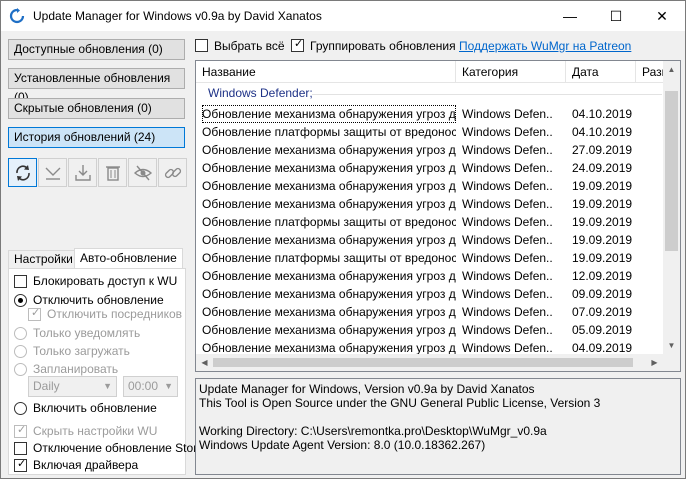  Describe the element at coordinates (616, 16) in the screenshot. I see `maximize-button: ☐` at that location.